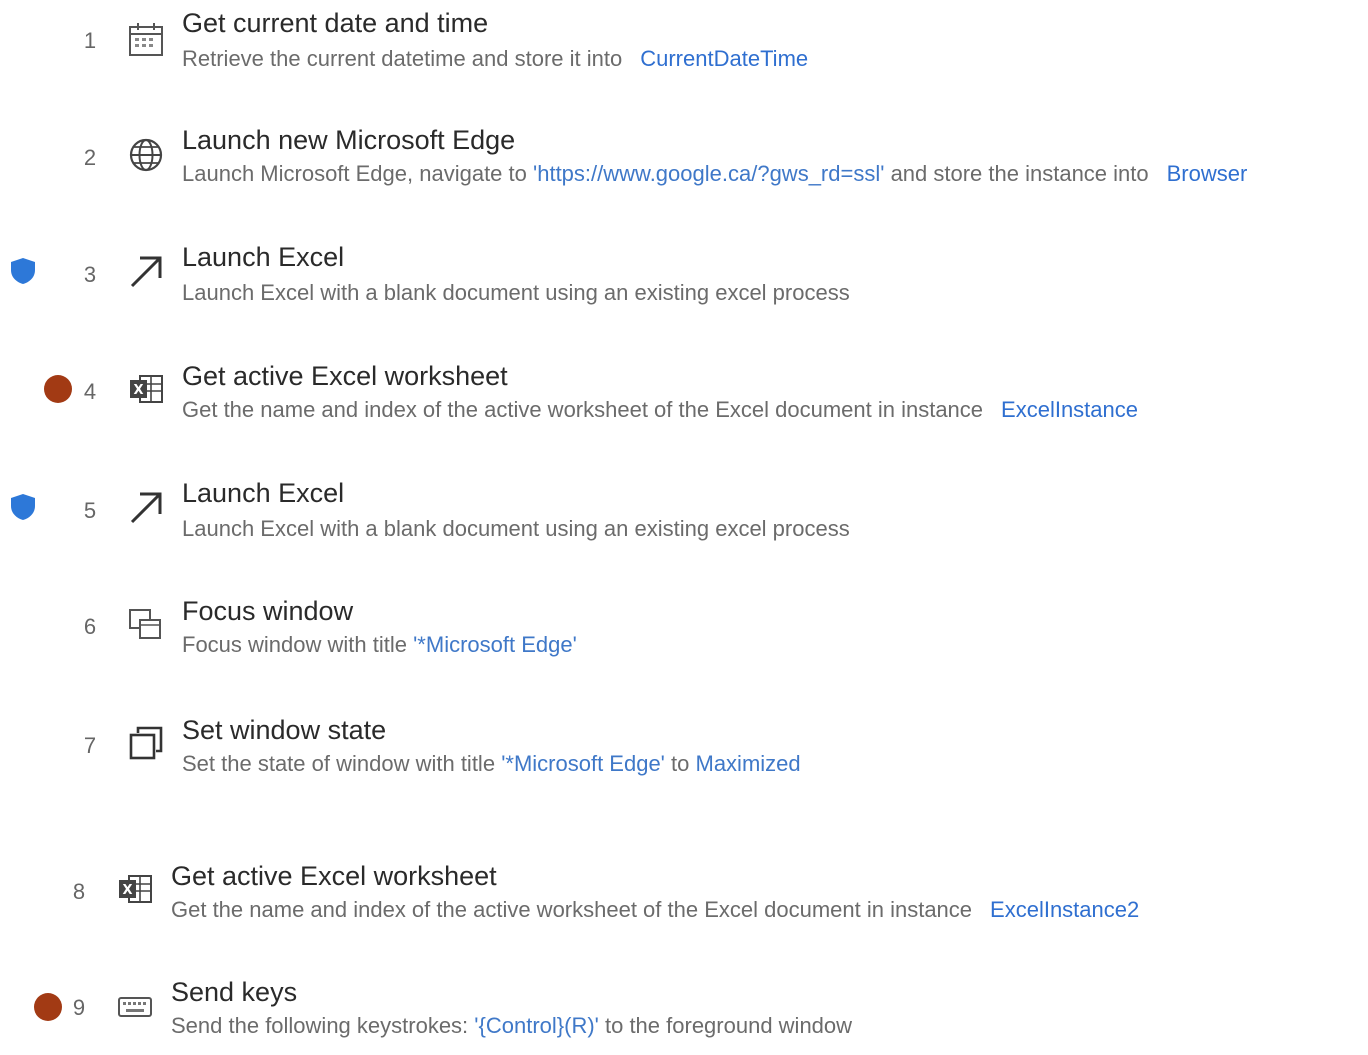 Image resolution: width=1368 pixels, height=1055 pixels. I want to click on step-title: Send keys, so click(234, 992).